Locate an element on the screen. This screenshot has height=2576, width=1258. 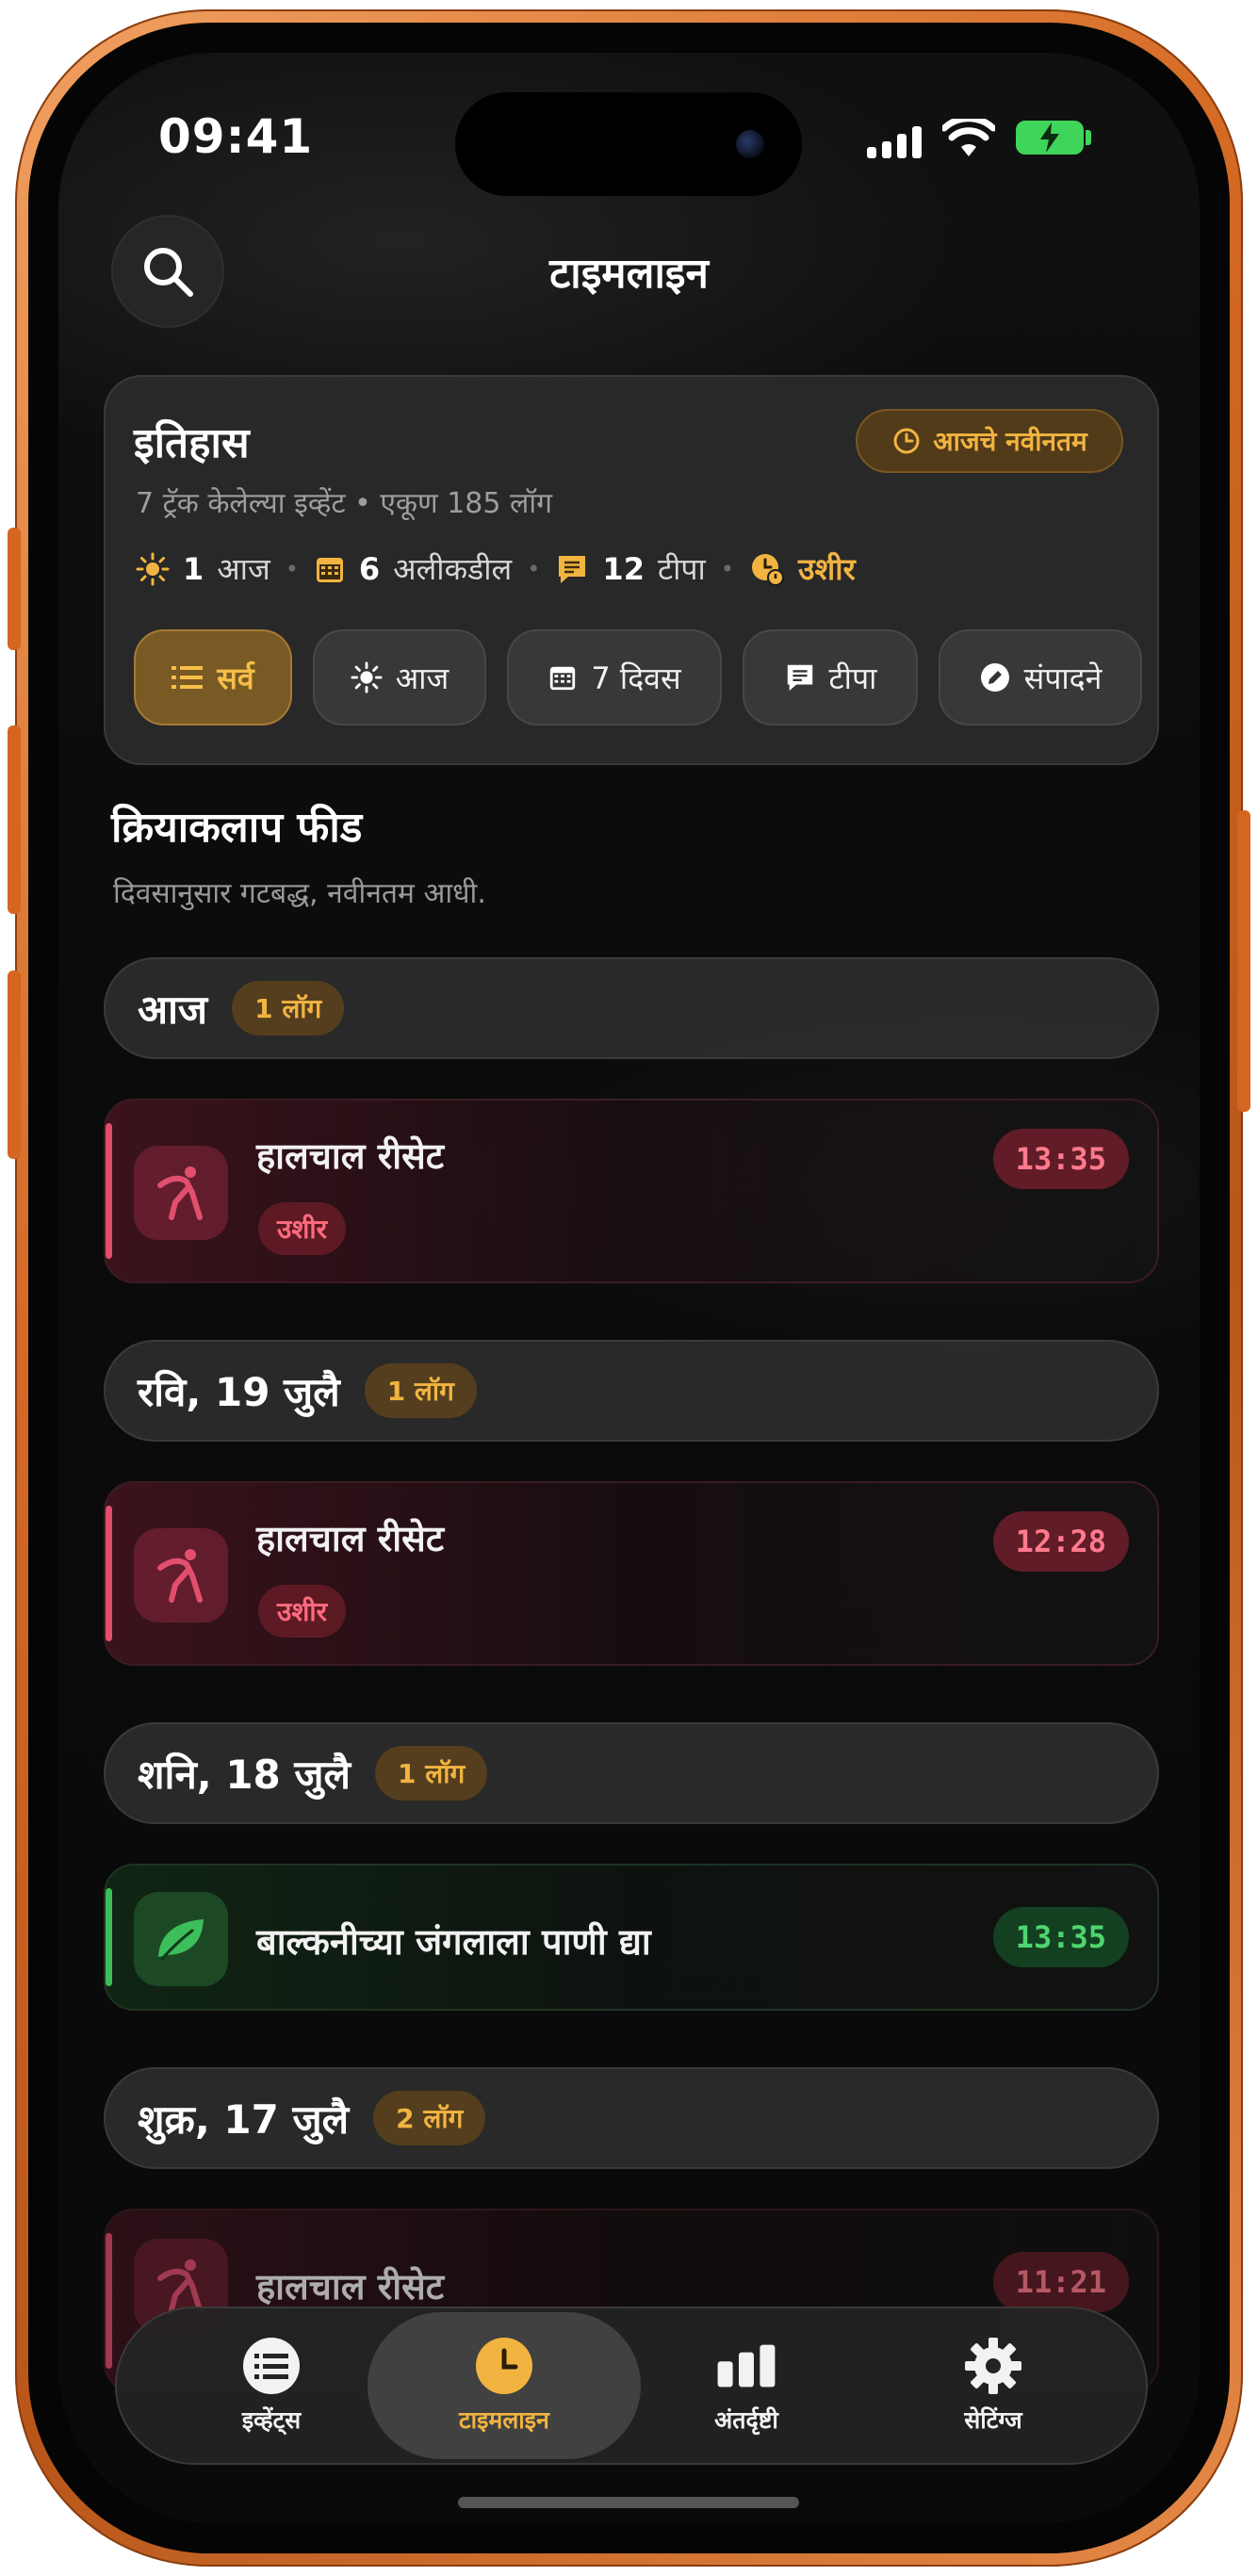
tab-settings-label: सेटिंग्ज is located at coordinates (993, 2420).